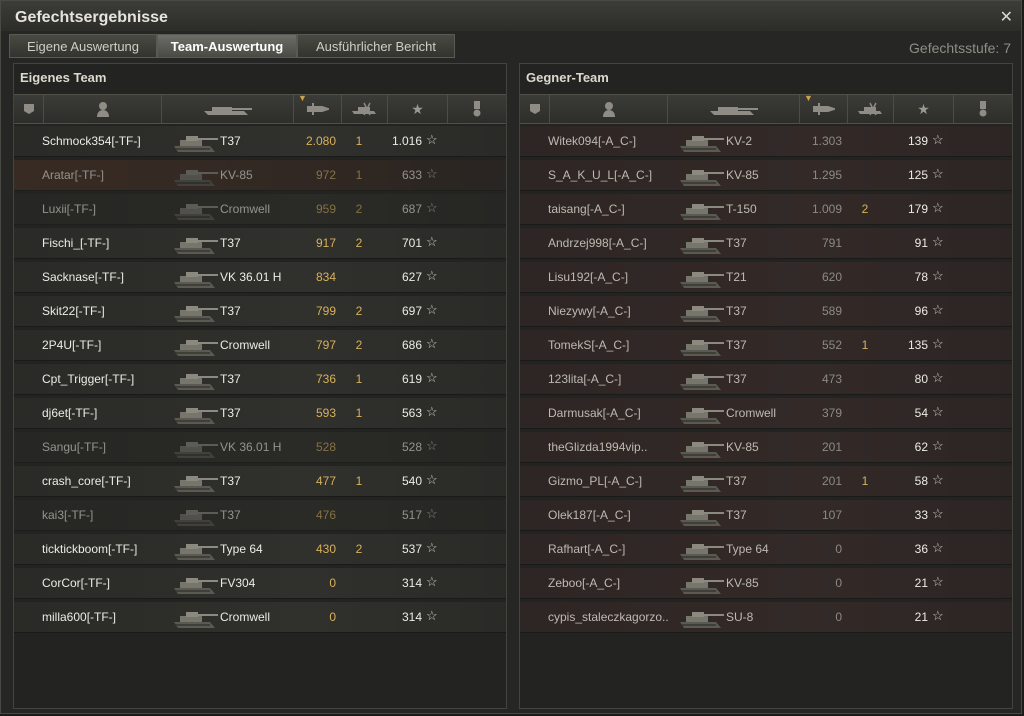 This screenshot has width=1024, height=716. I want to click on experience-value: 686, so click(411, 345).